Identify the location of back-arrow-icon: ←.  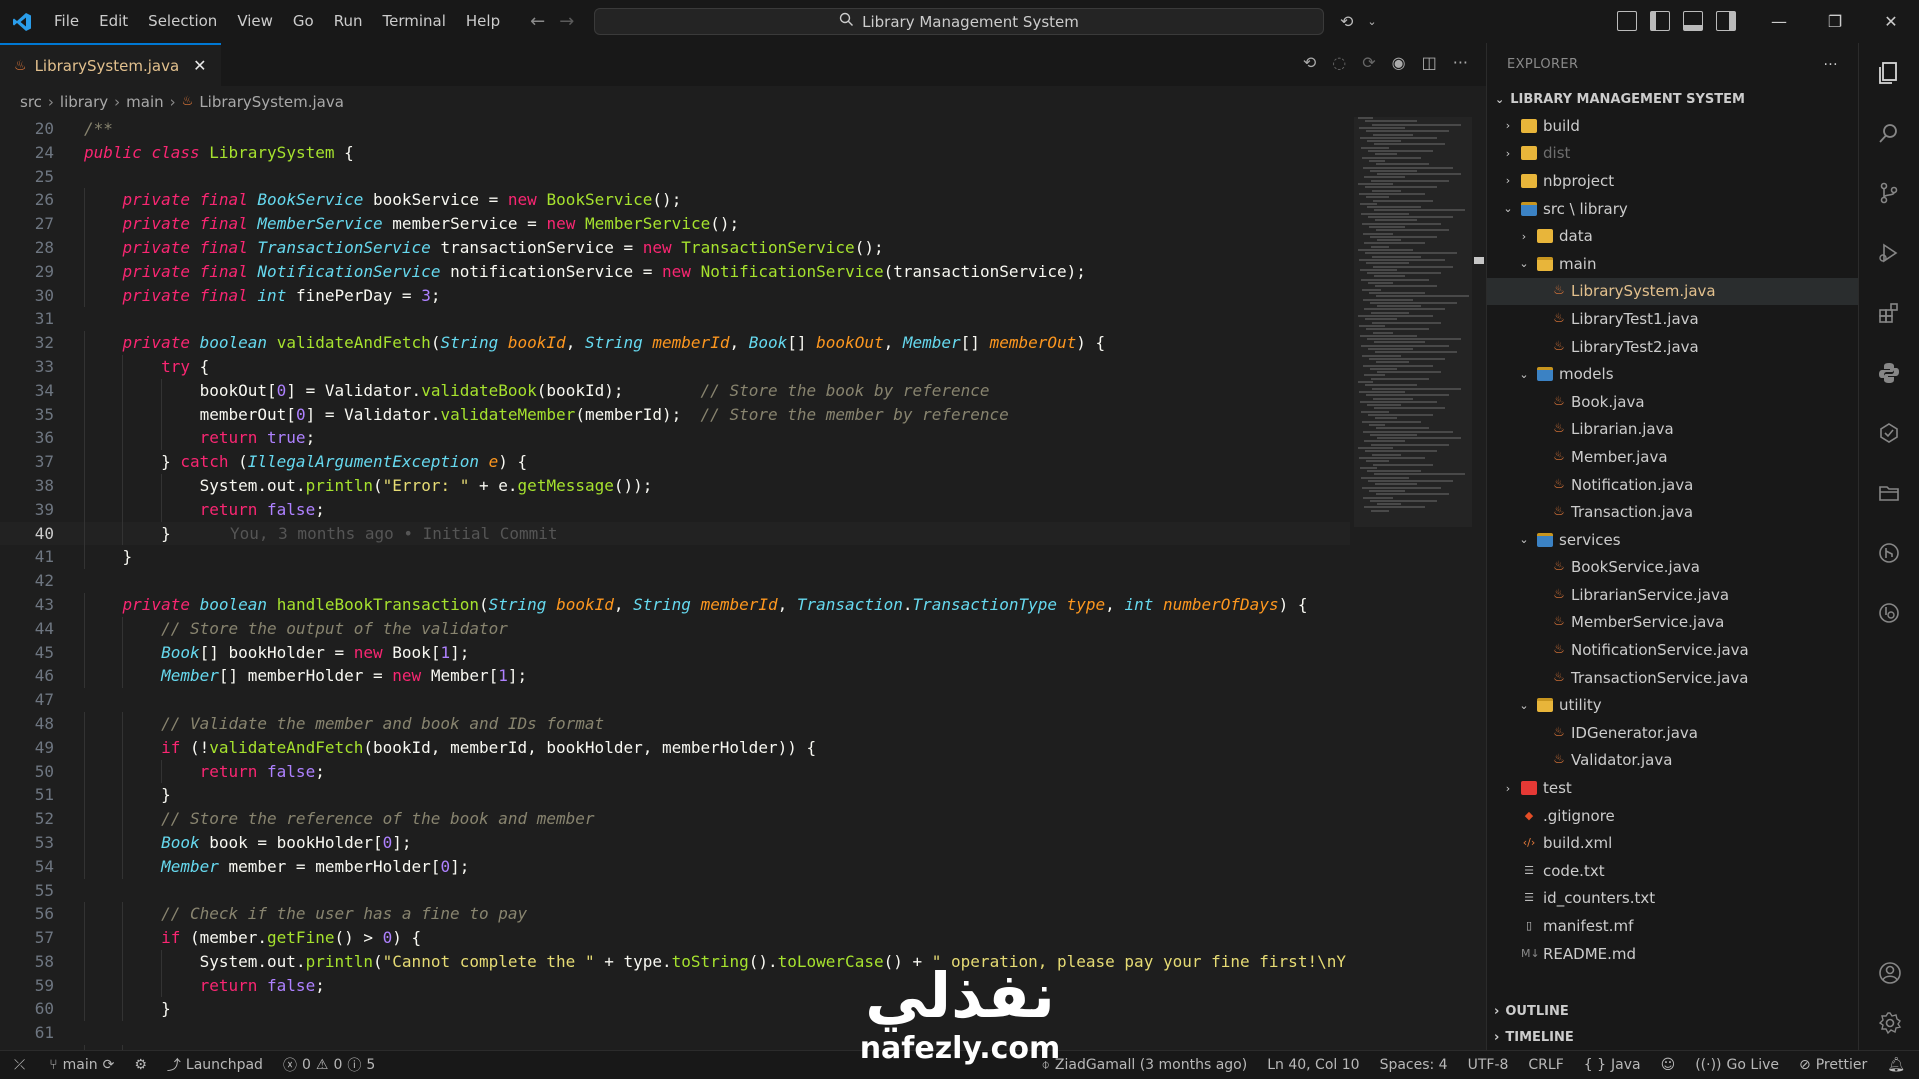
(537, 21).